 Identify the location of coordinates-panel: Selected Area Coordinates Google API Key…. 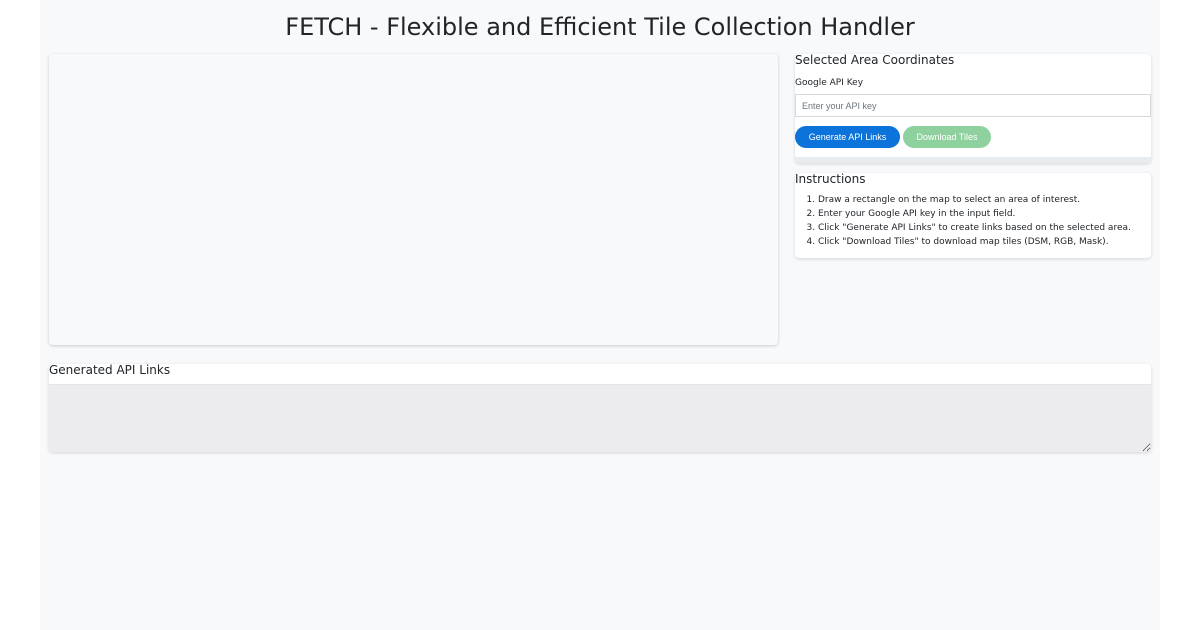
(973, 108).